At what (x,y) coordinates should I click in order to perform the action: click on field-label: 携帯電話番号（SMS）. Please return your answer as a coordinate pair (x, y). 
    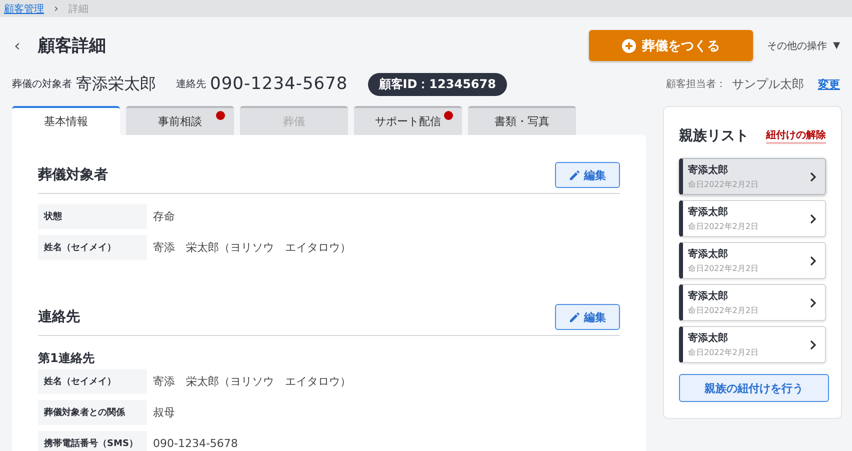
    Looking at the image, I should click on (92, 441).